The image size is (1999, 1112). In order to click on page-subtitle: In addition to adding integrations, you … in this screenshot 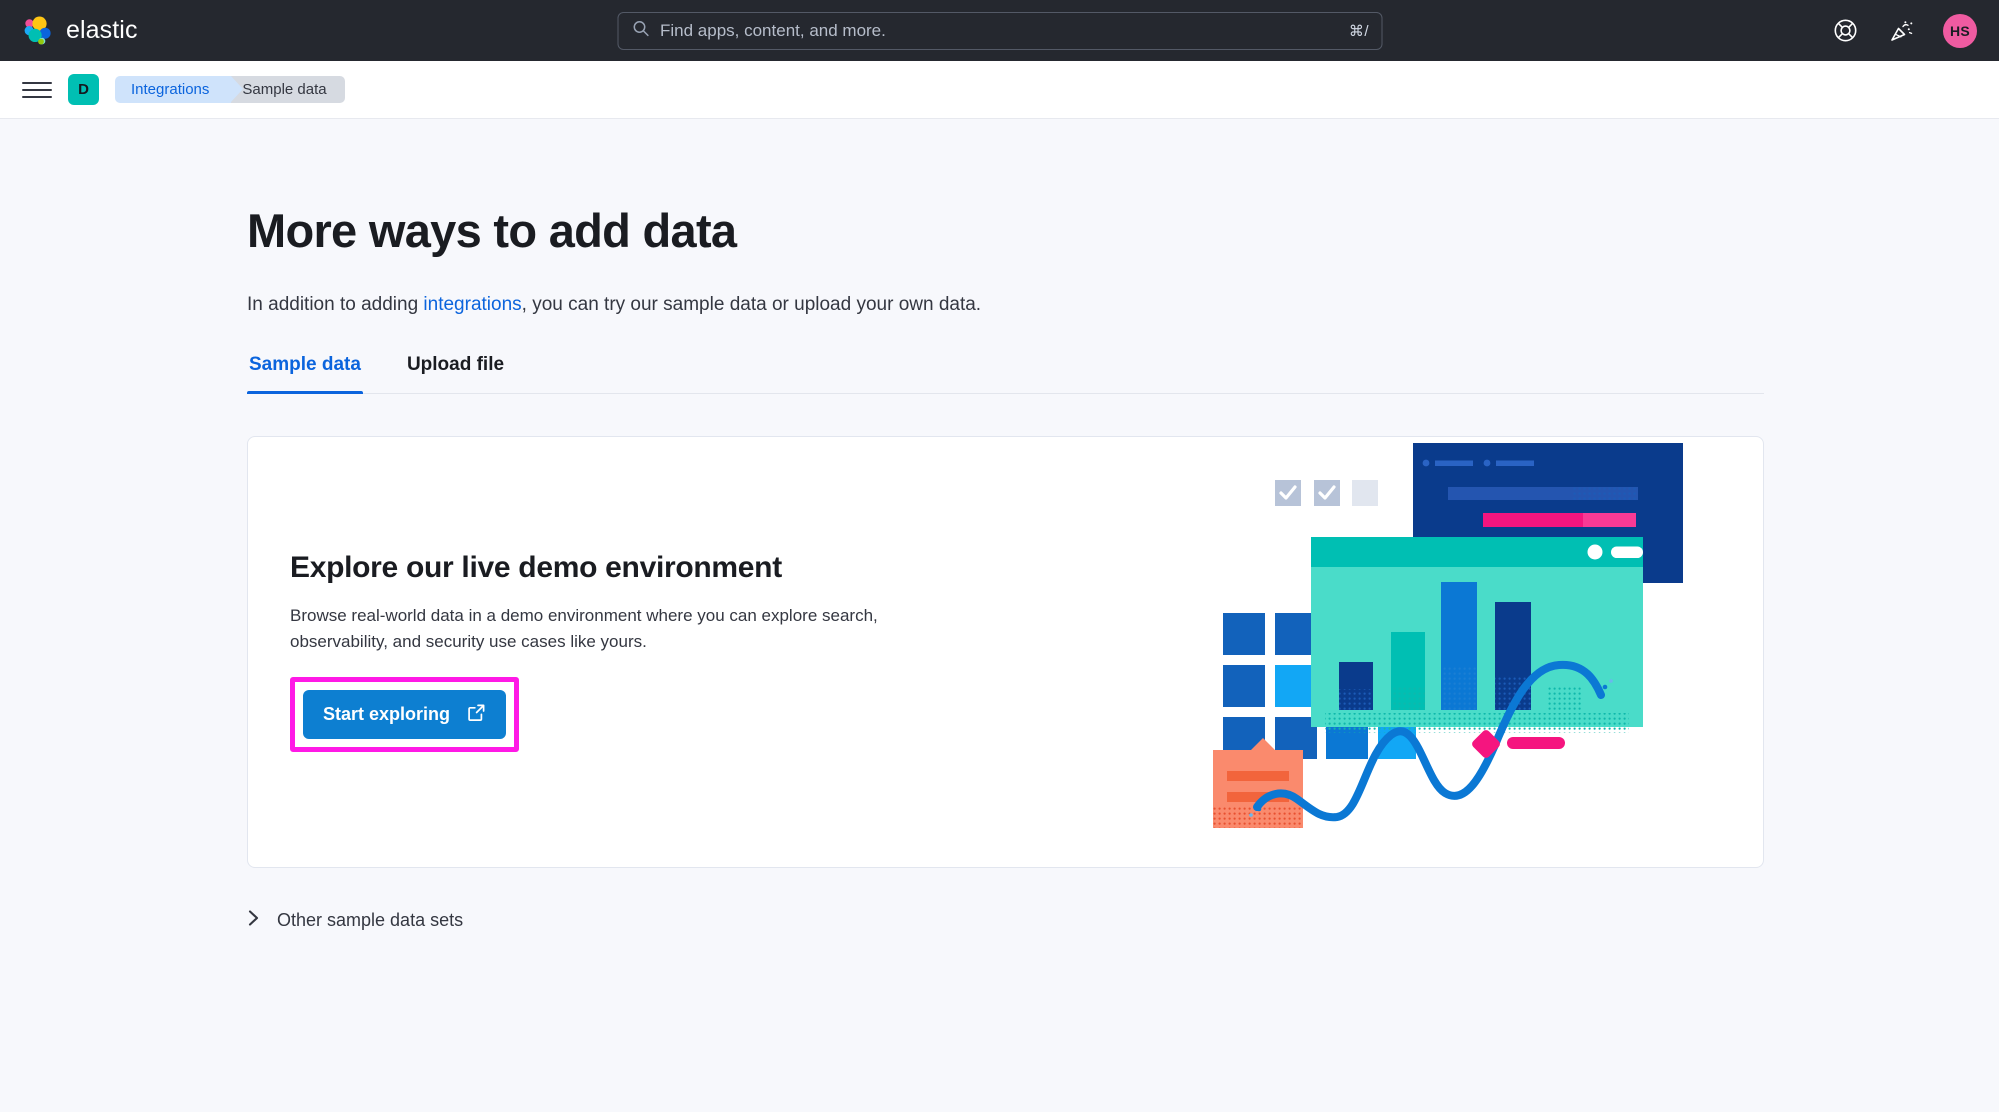, I will do `click(1005, 286)`.